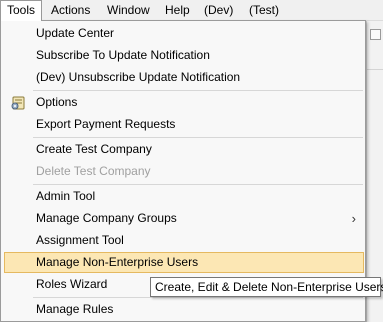  Describe the element at coordinates (375, 69) in the screenshot. I see `background-divider` at that location.